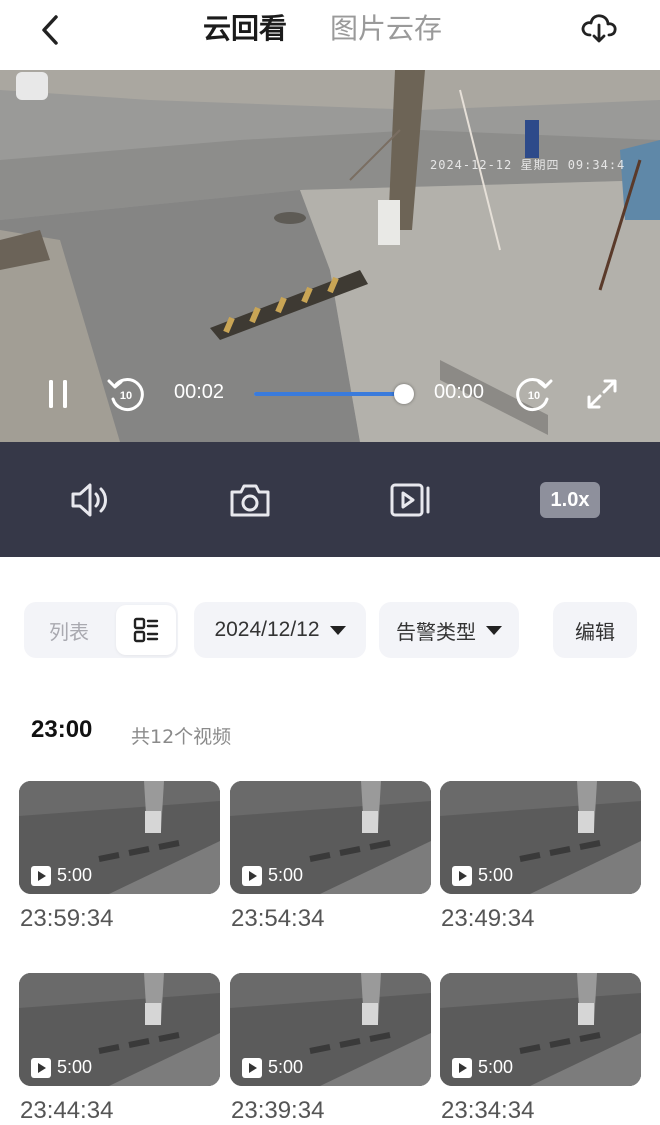 Image resolution: width=660 pixels, height=1125 pixels. What do you see at coordinates (278, 918) in the screenshot?
I see `clip-start-time: 23:54:34` at bounding box center [278, 918].